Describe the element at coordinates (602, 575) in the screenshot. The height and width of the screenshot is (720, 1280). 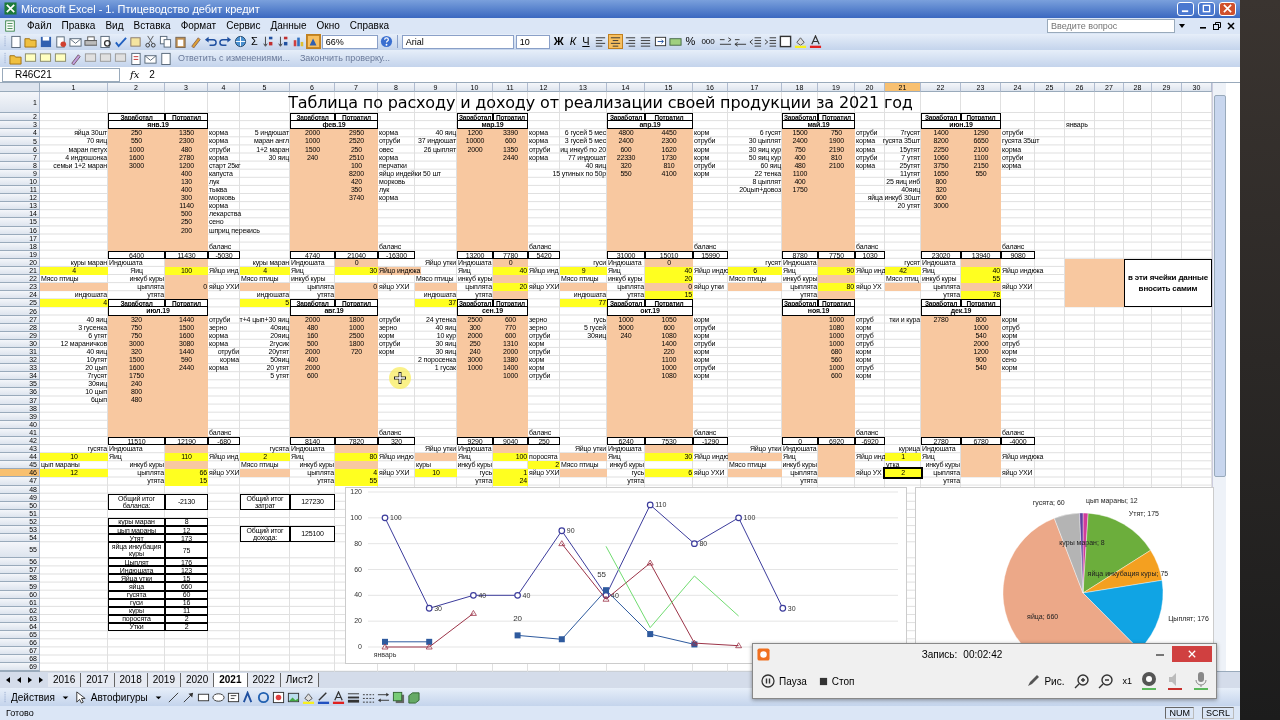
I see `chart-annotation: 55` at that location.